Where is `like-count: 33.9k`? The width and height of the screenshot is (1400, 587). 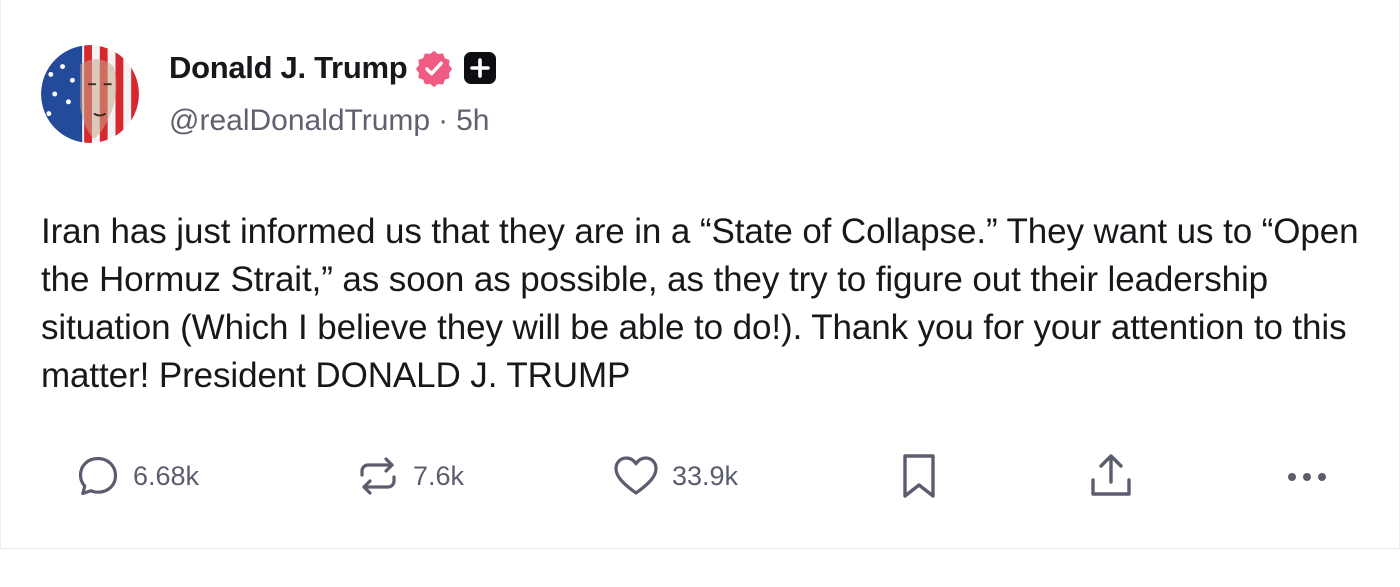 like-count: 33.9k is located at coordinates (705, 475).